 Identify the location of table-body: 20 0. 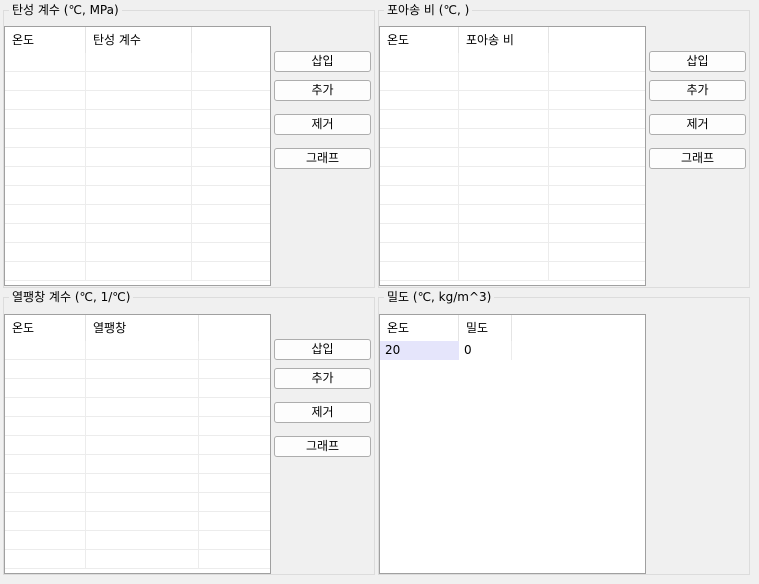
(512, 457).